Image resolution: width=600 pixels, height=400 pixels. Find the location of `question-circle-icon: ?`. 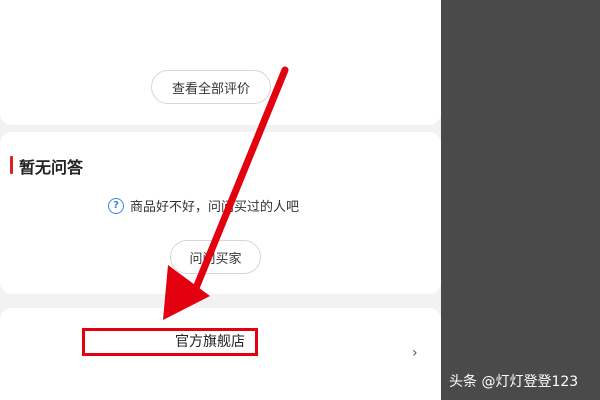

question-circle-icon: ? is located at coordinates (116, 205).